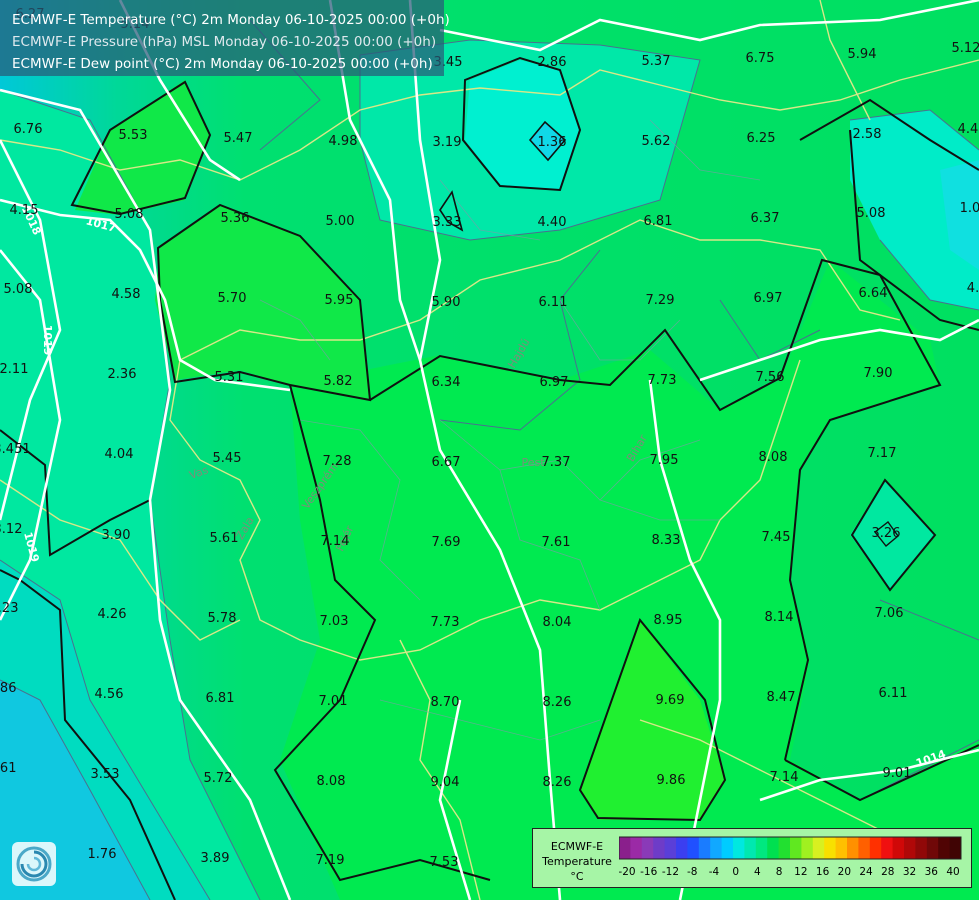 The height and width of the screenshot is (900, 979). I want to click on legend-tick-label: -16, so click(648, 872).